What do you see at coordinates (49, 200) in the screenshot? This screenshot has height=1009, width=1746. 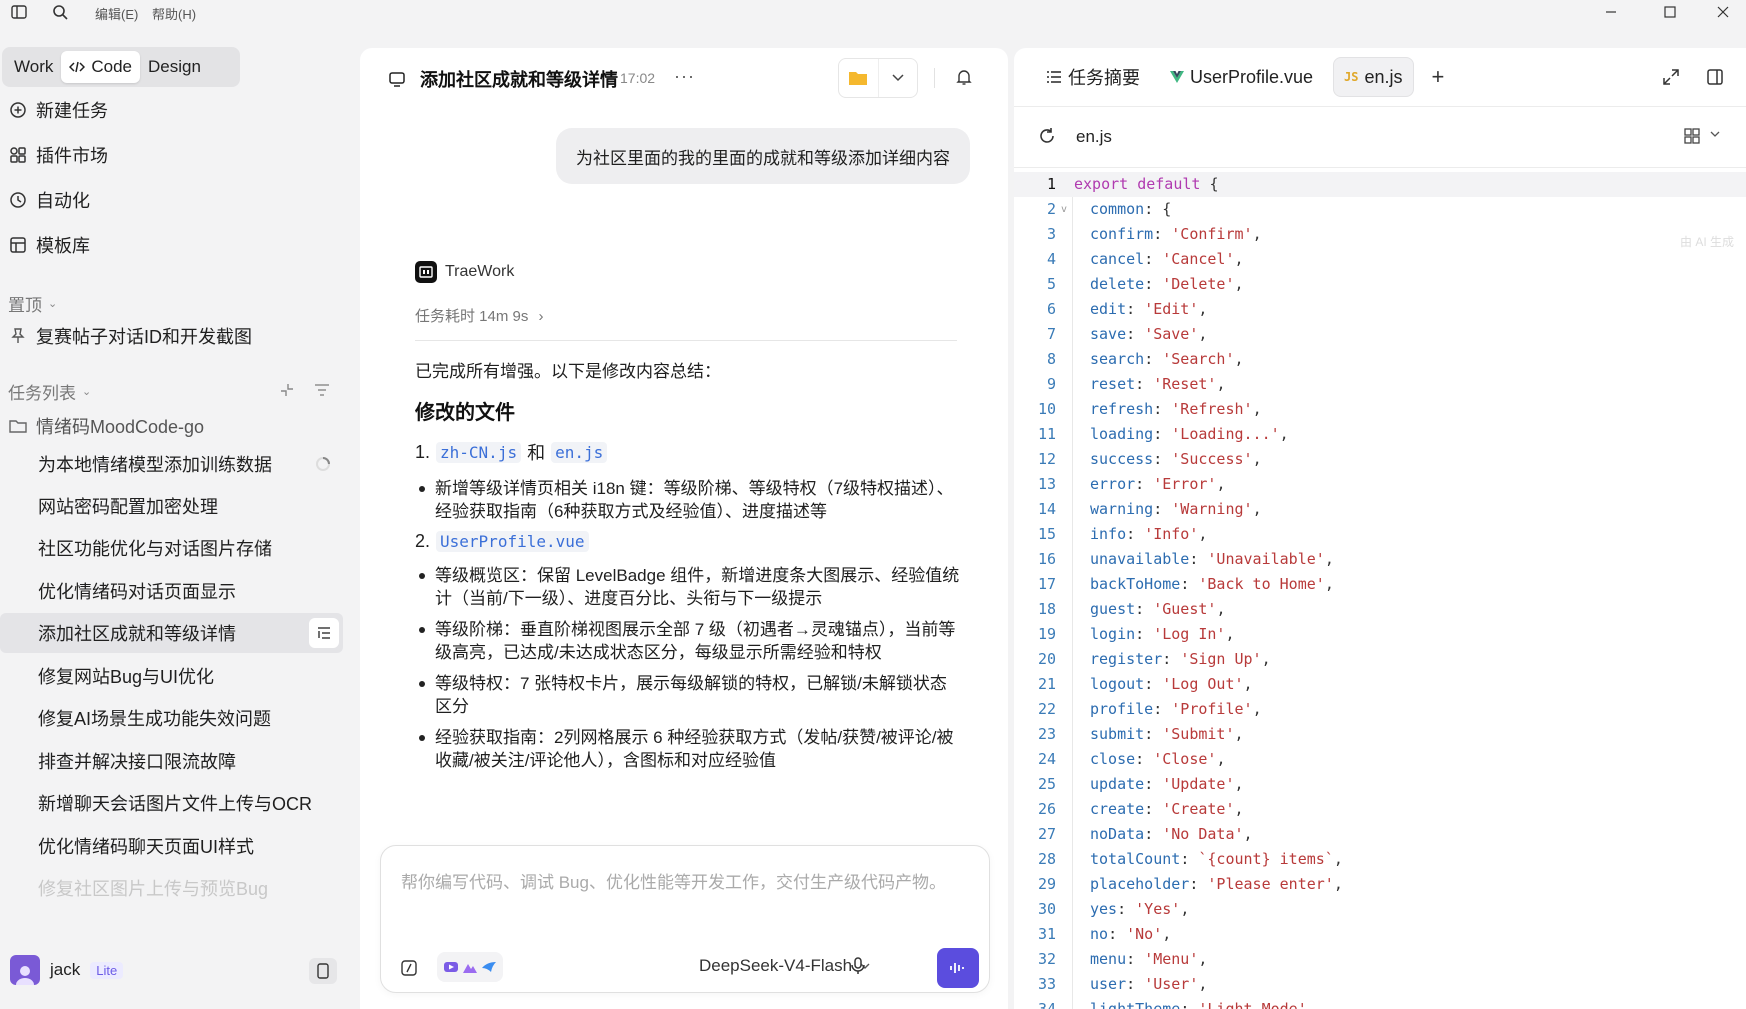 I see `nav-automation: 自动化` at bounding box center [49, 200].